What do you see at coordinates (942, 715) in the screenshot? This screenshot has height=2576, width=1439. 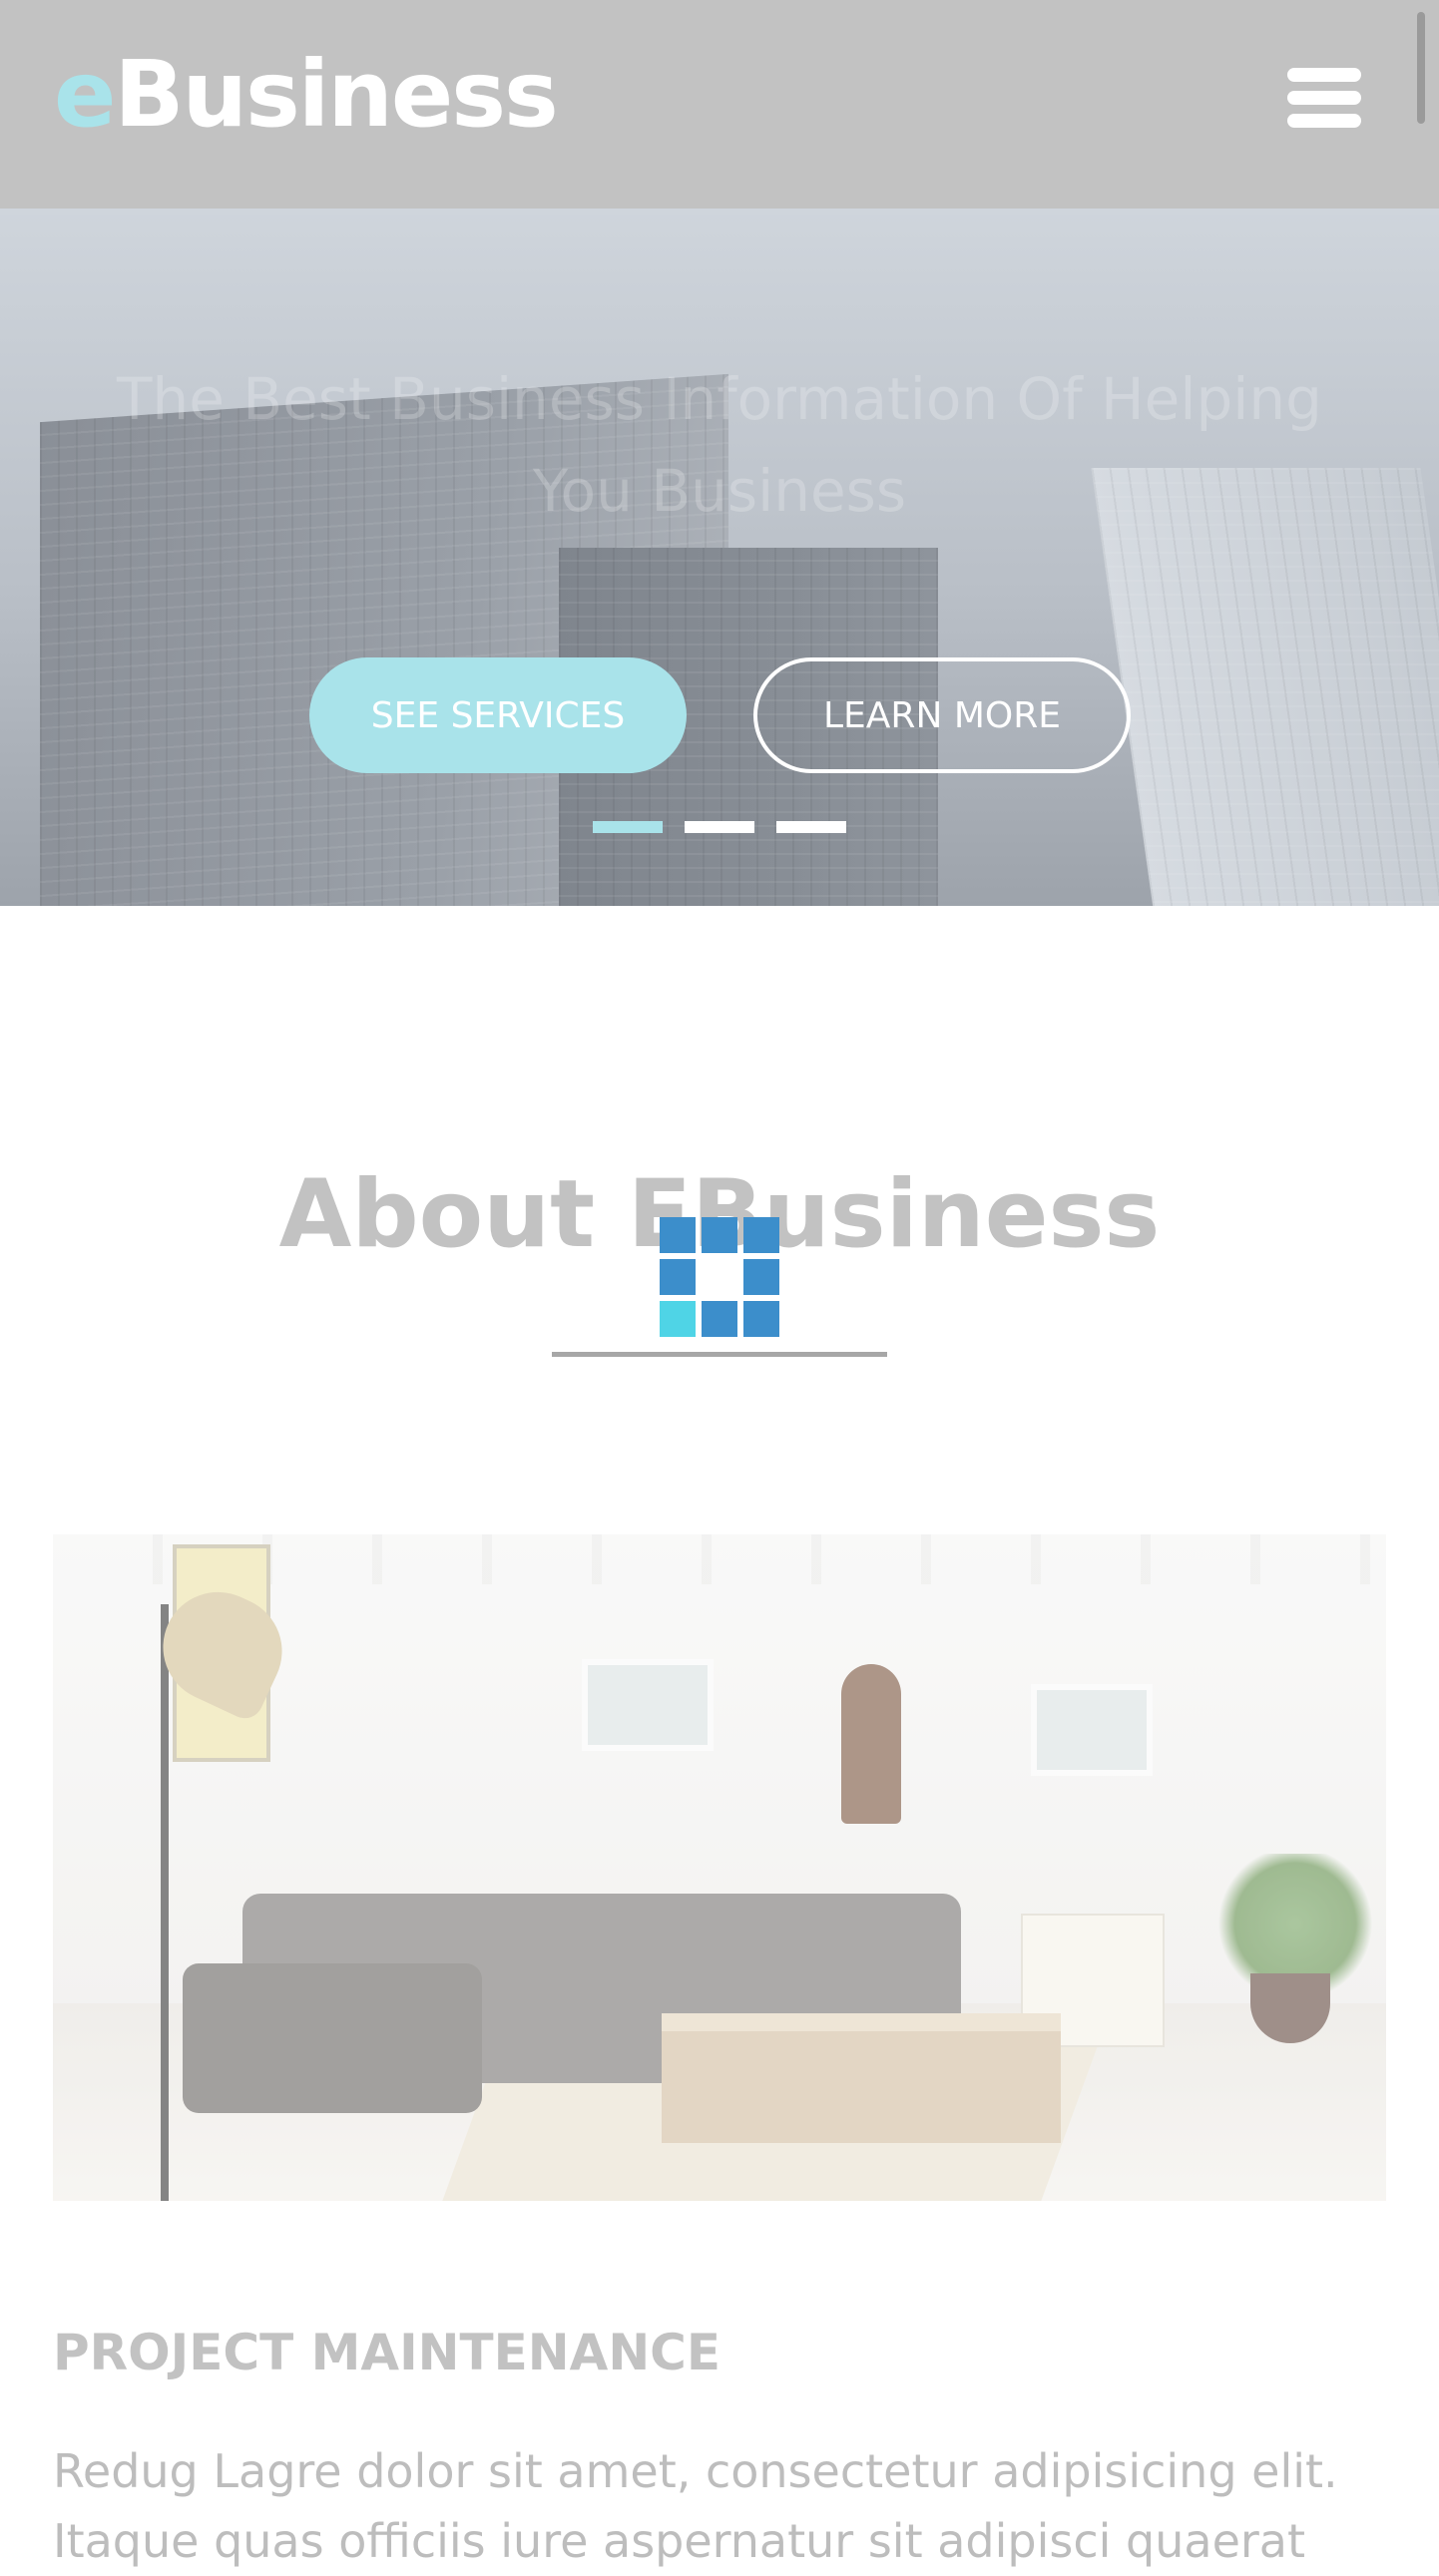 I see `learn-more-button: LEARN MORE` at bounding box center [942, 715].